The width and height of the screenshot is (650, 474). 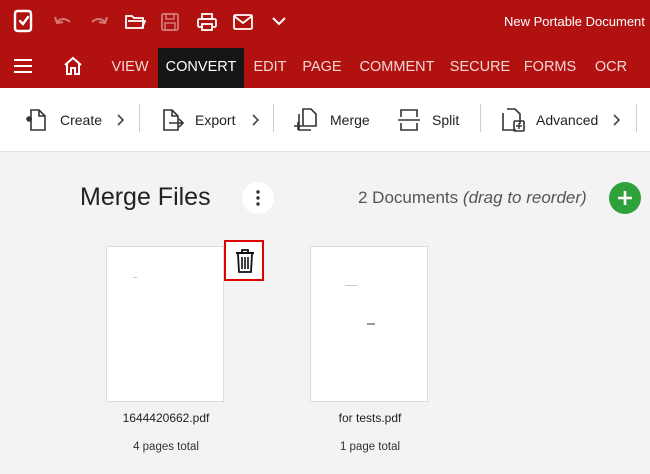 What do you see at coordinates (409, 120) in the screenshot?
I see `split-icon` at bounding box center [409, 120].